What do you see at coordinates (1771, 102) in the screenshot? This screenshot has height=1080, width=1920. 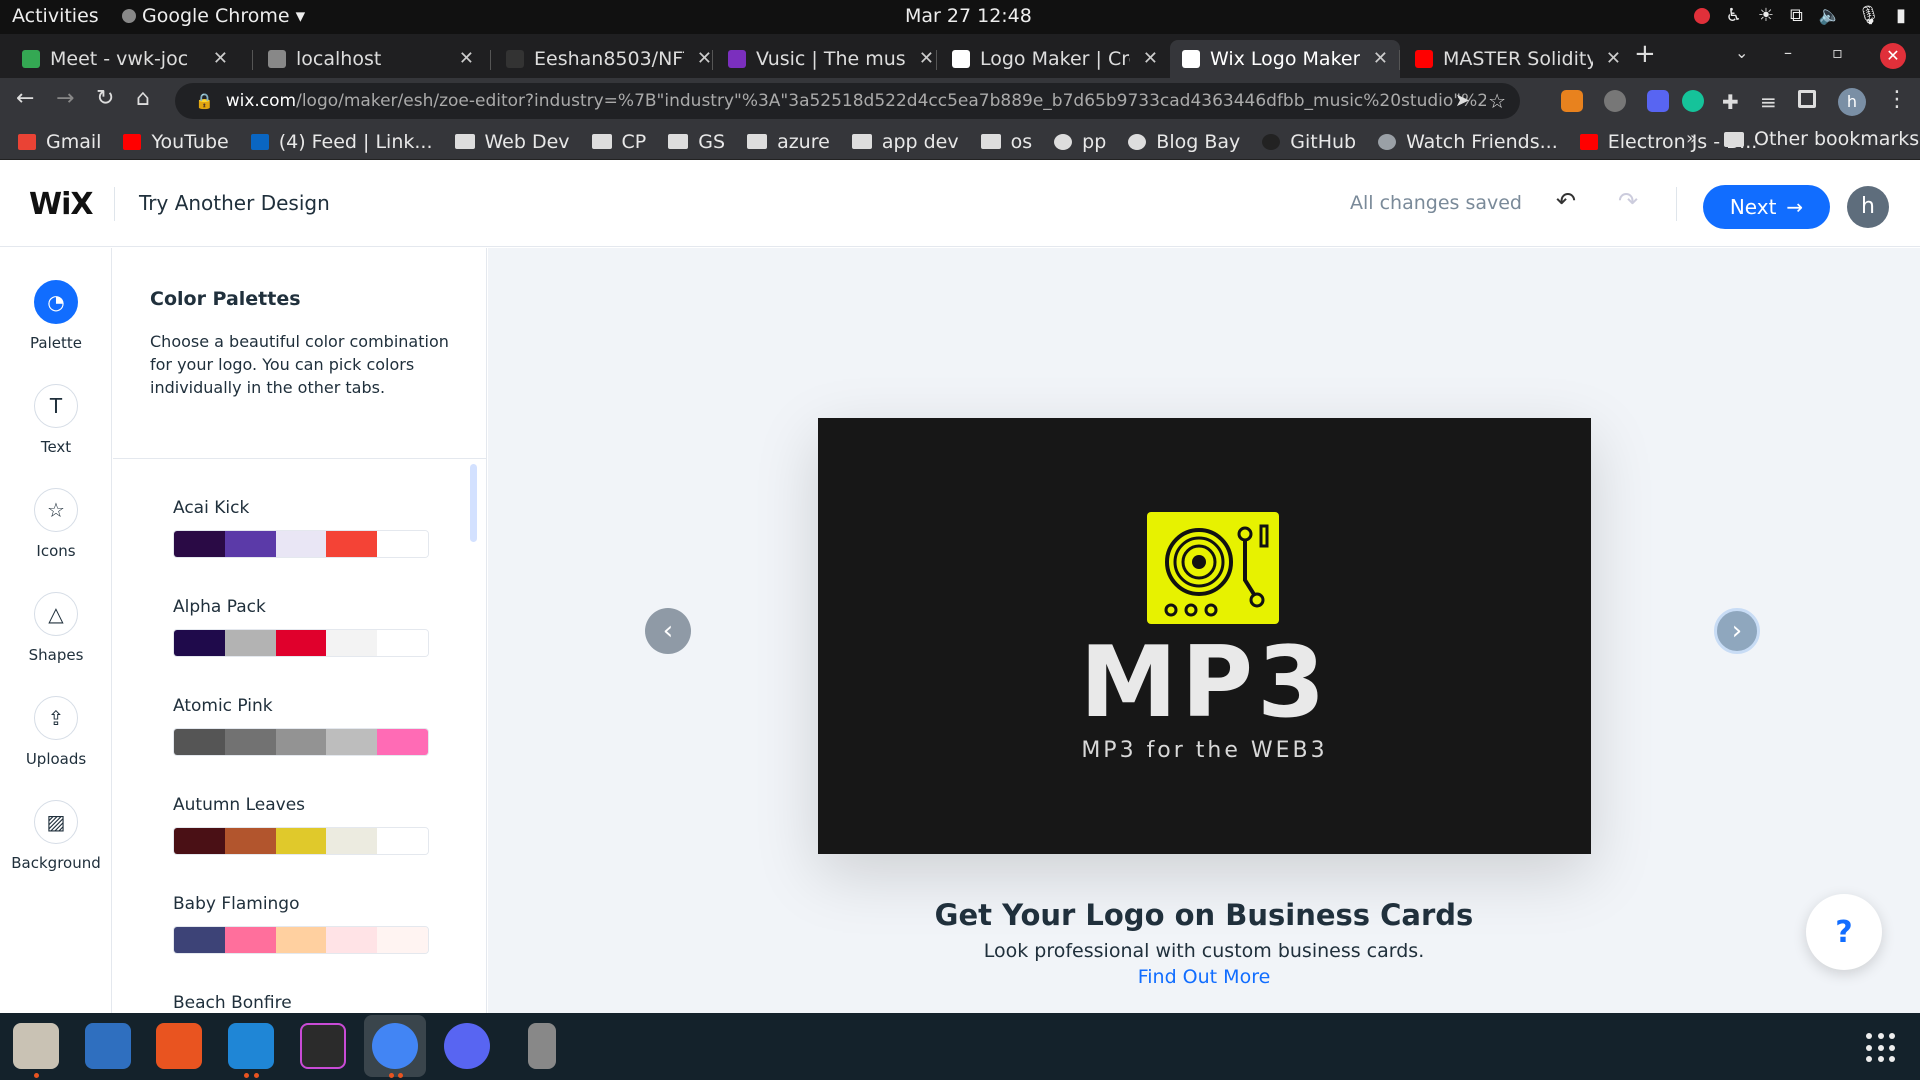 I see `reading-list-icon: ≡` at bounding box center [1771, 102].